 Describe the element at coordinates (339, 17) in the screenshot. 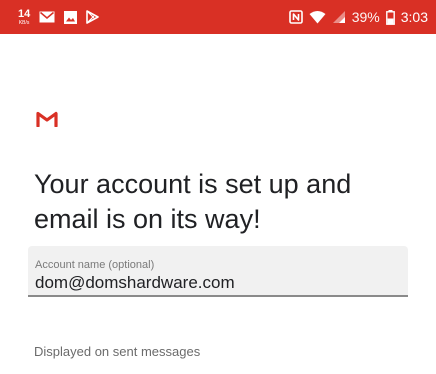

I see `signal-icon` at that location.